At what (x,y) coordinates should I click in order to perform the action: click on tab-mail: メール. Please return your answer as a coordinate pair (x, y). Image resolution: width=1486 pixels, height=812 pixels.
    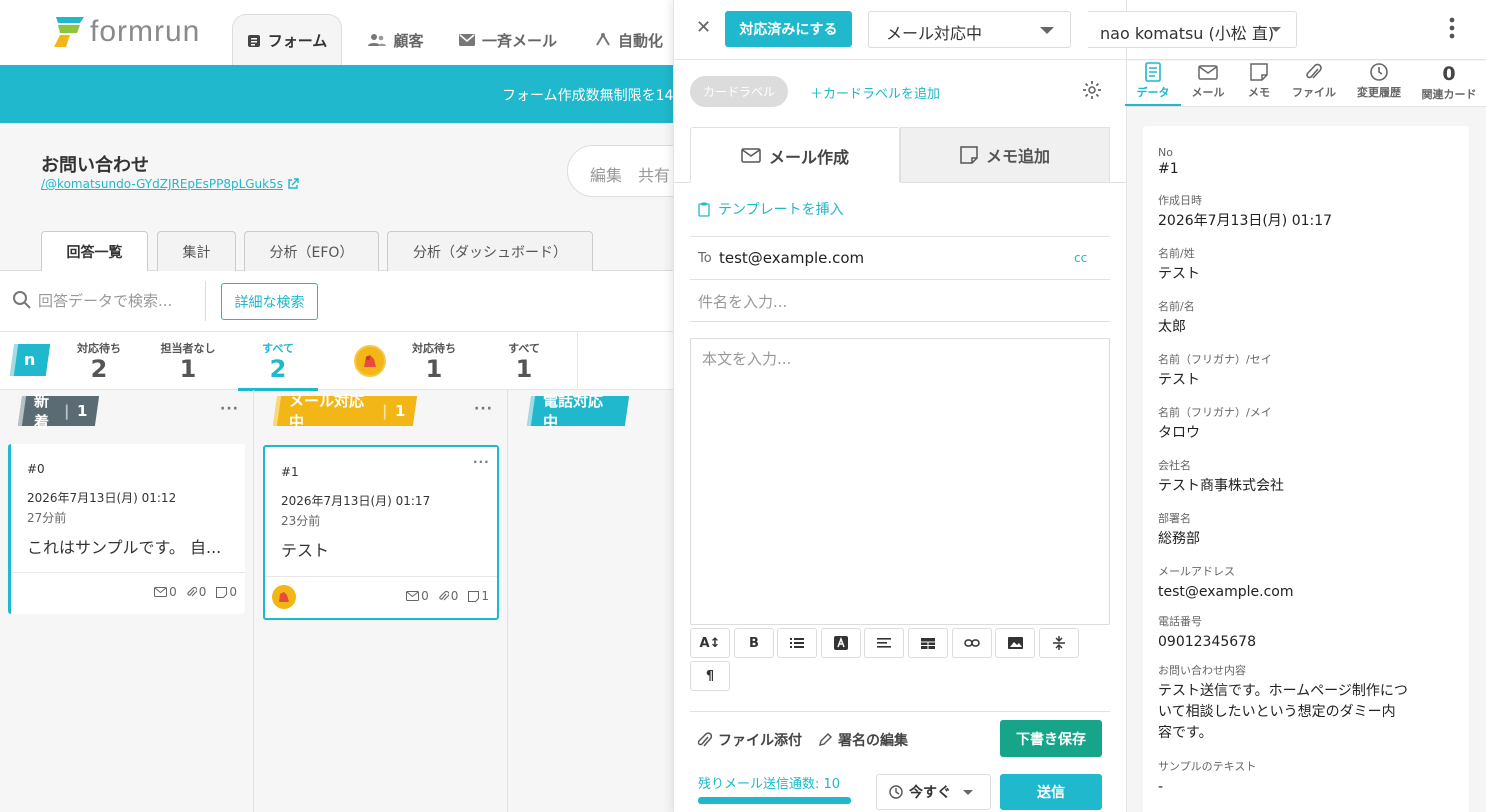
    Looking at the image, I should click on (1208, 81).